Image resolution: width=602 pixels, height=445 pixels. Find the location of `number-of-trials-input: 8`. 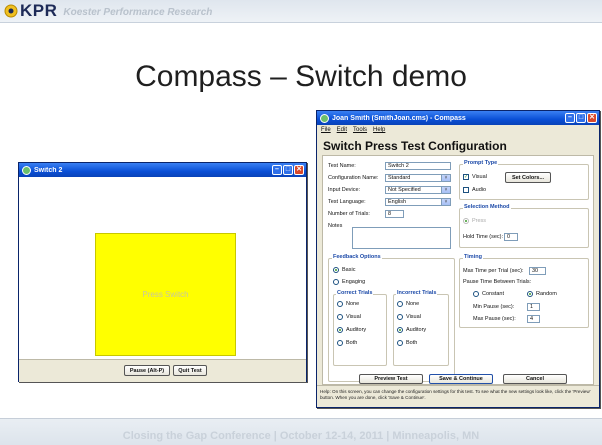

number-of-trials-input: 8 is located at coordinates (394, 214).